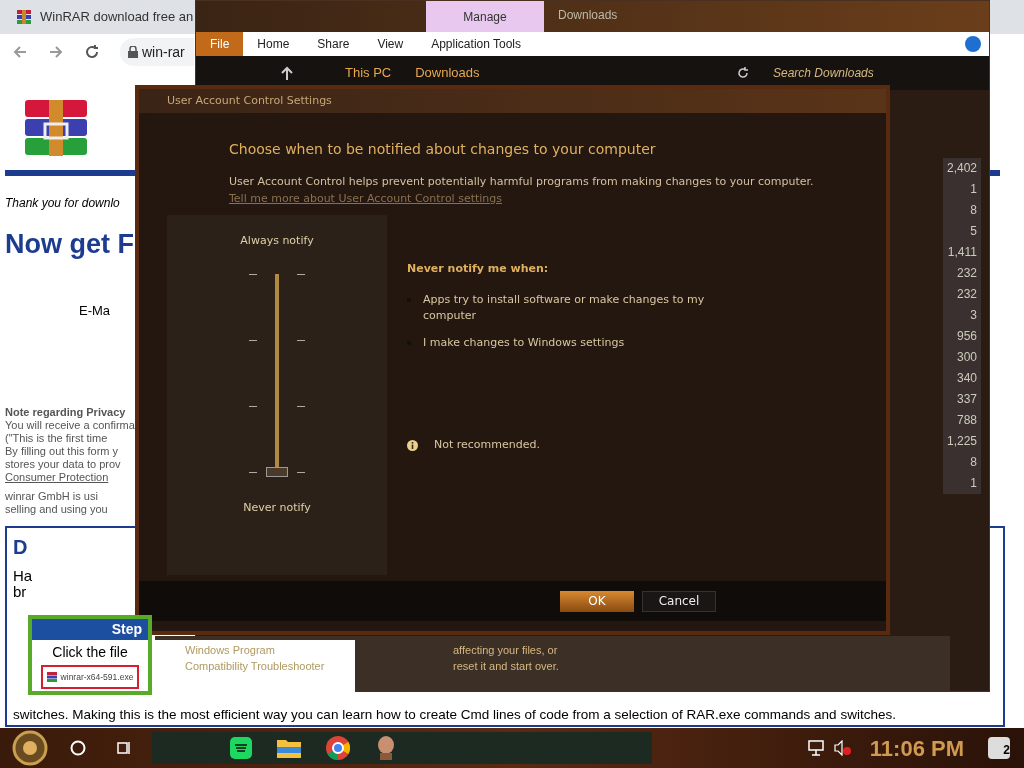  What do you see at coordinates (23, 576) in the screenshot?
I see `body-text: Ha` at bounding box center [23, 576].